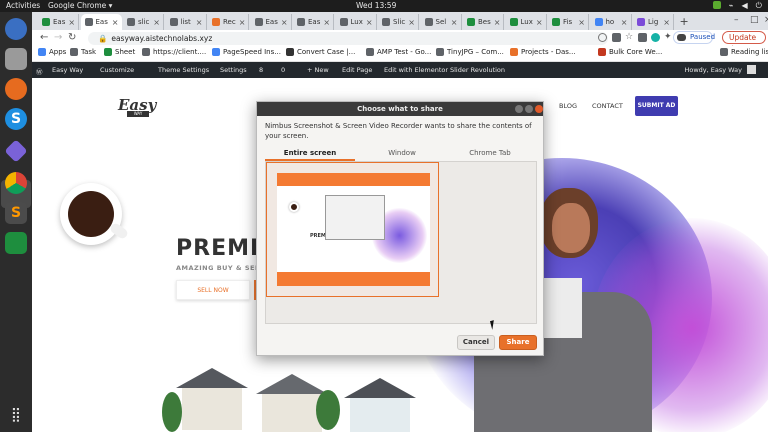 The width and height of the screenshot is (768, 432). Describe the element at coordinates (629, 37) in the screenshot. I see `bookmark-star-icon: ☆` at that location.